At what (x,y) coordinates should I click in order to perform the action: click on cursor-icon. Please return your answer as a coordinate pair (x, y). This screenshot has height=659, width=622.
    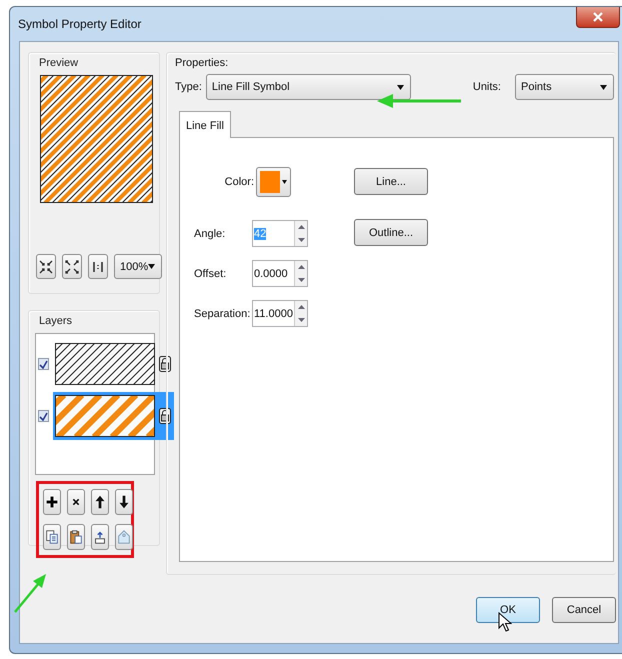
    Looking at the image, I should click on (505, 622).